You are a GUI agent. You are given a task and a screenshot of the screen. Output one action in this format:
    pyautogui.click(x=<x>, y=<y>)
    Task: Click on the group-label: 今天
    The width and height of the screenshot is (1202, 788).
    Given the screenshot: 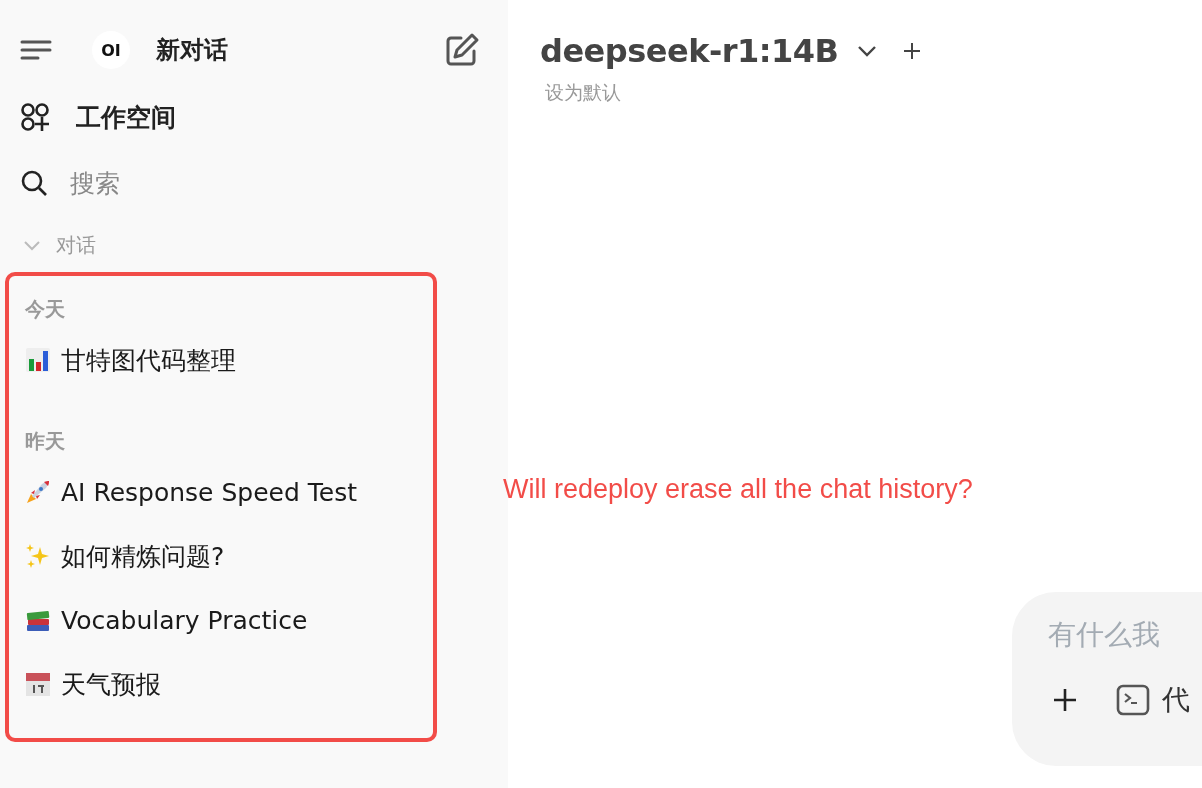 What is the action you would take?
    pyautogui.click(x=45, y=309)
    